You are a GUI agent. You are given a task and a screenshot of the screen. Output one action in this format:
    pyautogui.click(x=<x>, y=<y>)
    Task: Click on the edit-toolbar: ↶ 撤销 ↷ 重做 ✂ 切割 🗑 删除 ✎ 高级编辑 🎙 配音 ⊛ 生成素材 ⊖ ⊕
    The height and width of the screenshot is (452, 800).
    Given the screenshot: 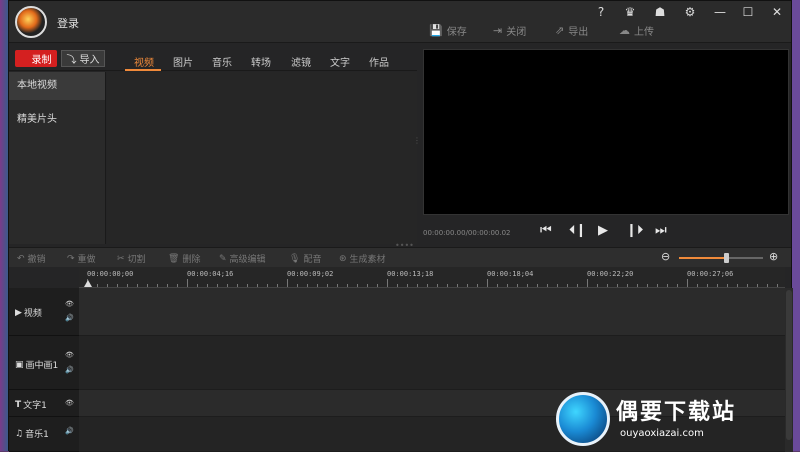 What is the action you would take?
    pyautogui.click(x=400, y=257)
    